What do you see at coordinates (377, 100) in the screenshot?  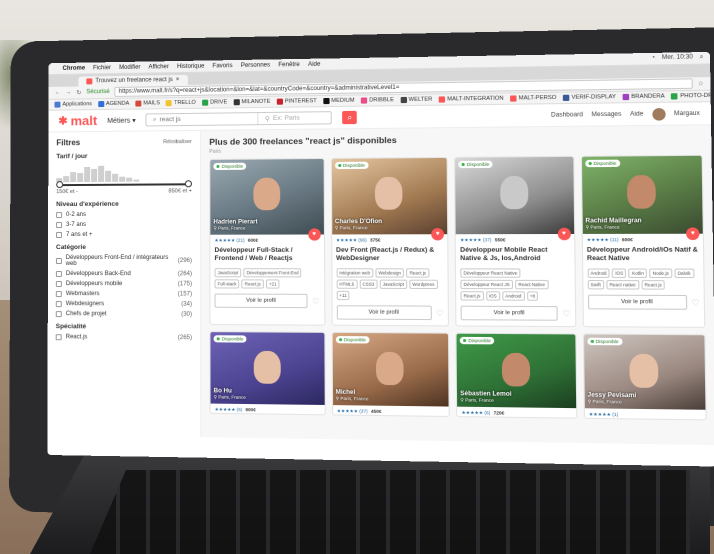 I see `bookmark-item: DRIBBLE` at bounding box center [377, 100].